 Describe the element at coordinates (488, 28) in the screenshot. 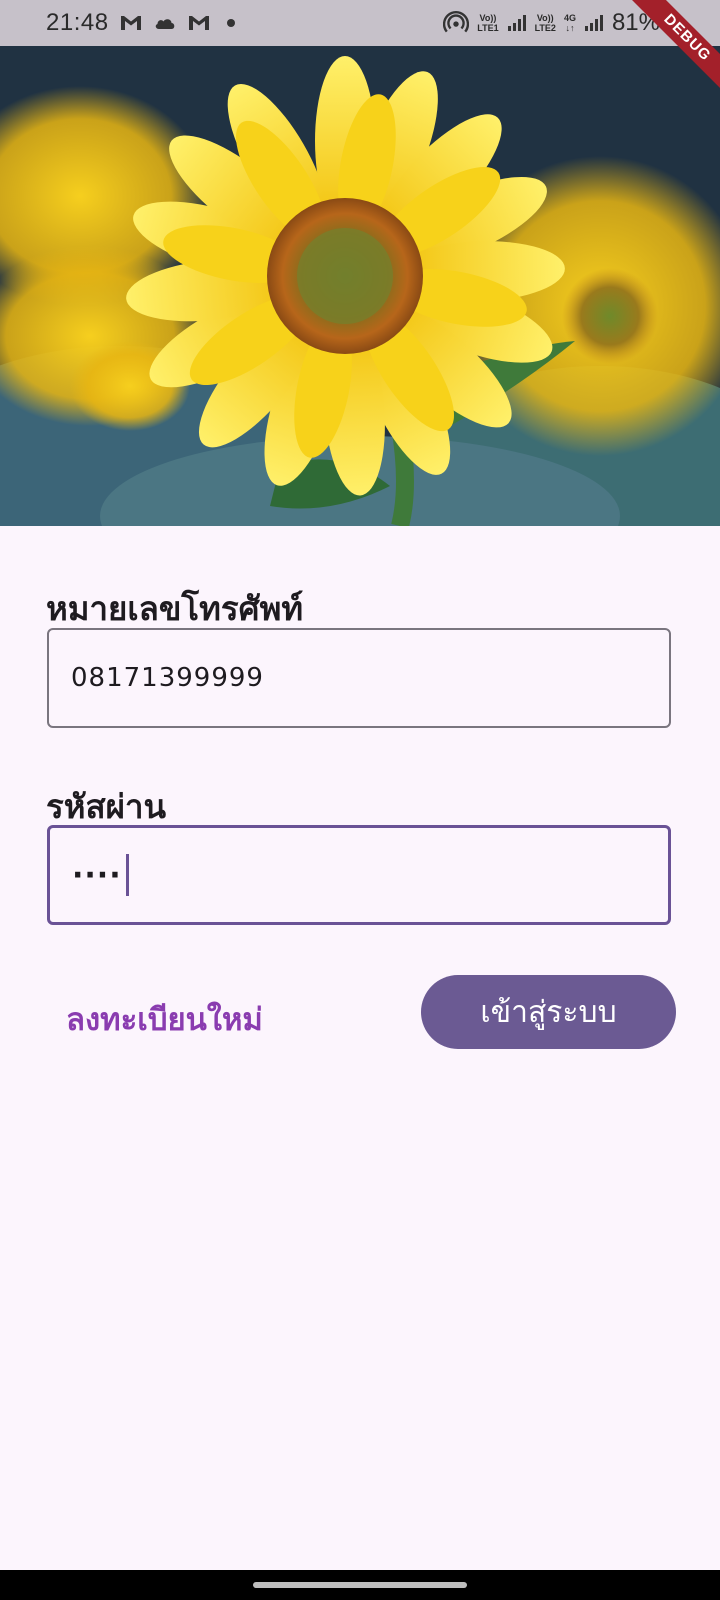

I see `lte1-text: LTE1` at that location.